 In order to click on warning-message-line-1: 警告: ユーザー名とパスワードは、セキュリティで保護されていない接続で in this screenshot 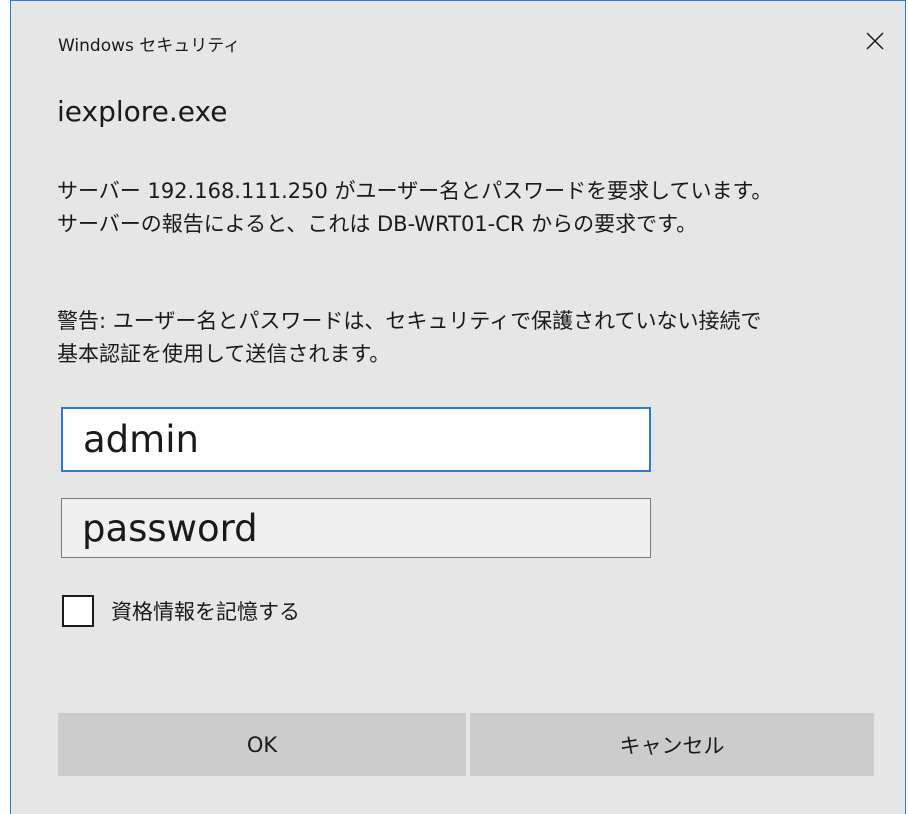, I will do `click(409, 321)`.